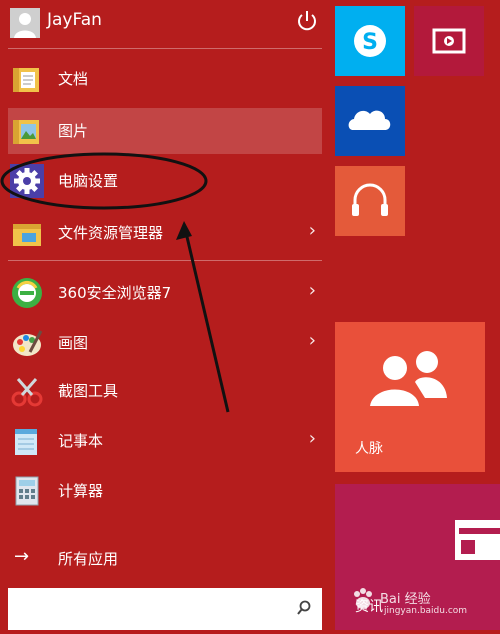 The image size is (500, 634). Describe the element at coordinates (73, 79) in the screenshot. I see `menu-item-label: 文档` at that location.